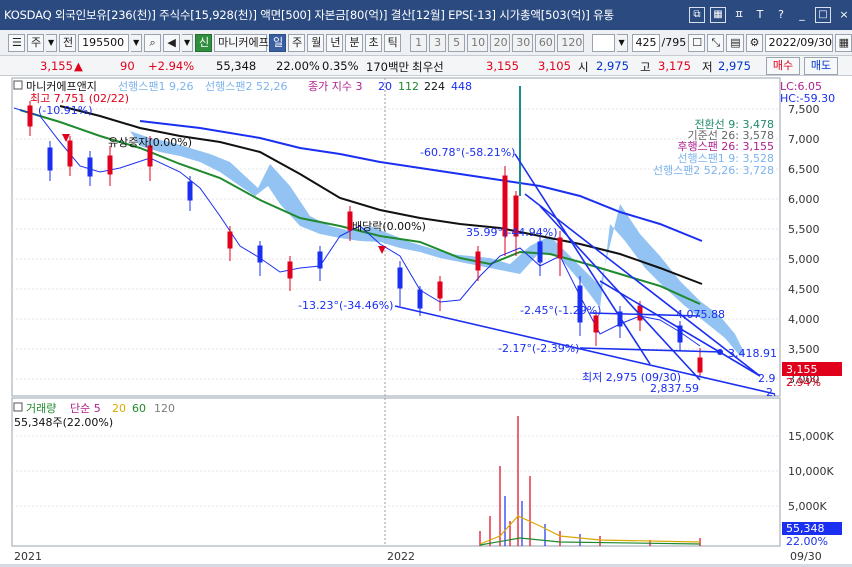 The height and width of the screenshot is (567, 852). What do you see at coordinates (802, 369) in the screenshot?
I see `current-price-tag-text: 3,155` at bounding box center [802, 369].